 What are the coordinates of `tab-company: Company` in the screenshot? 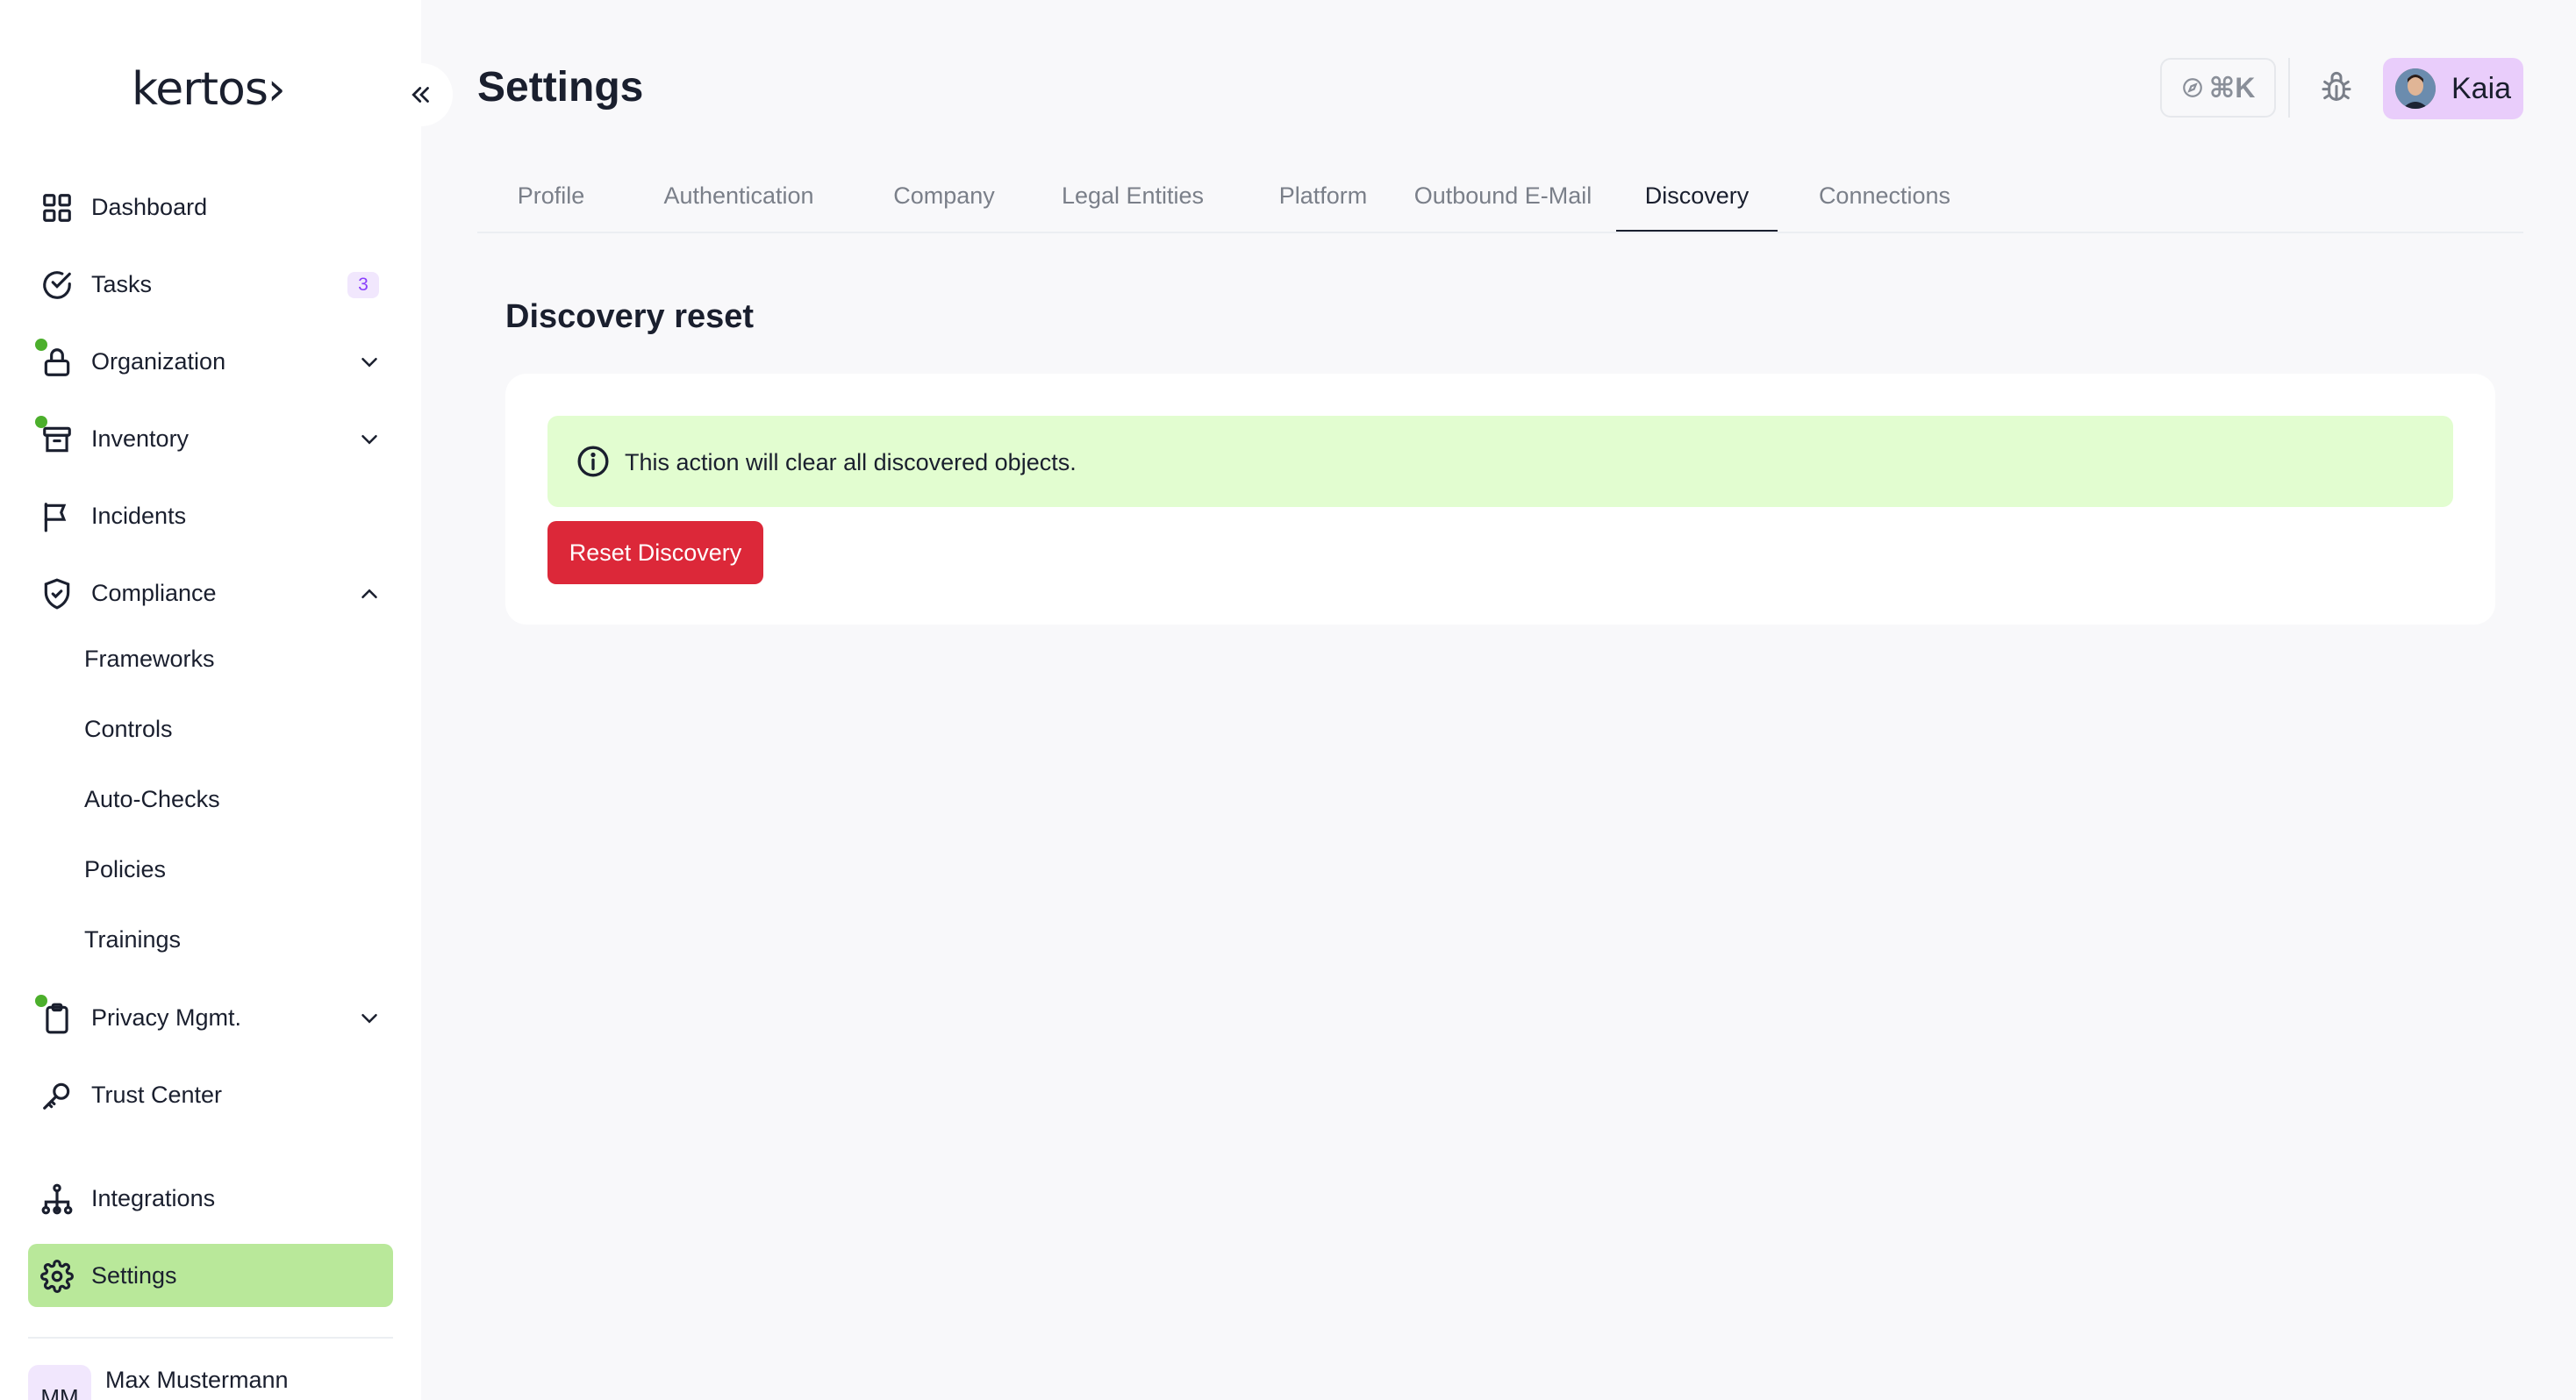 It's located at (944, 195).